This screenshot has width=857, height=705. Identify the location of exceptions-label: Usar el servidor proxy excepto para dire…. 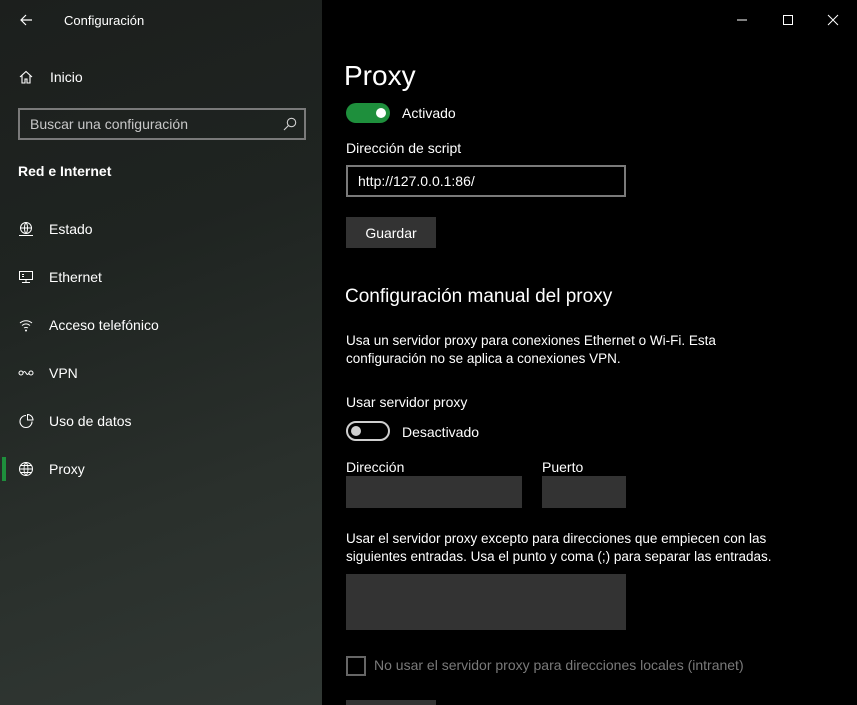
(559, 547).